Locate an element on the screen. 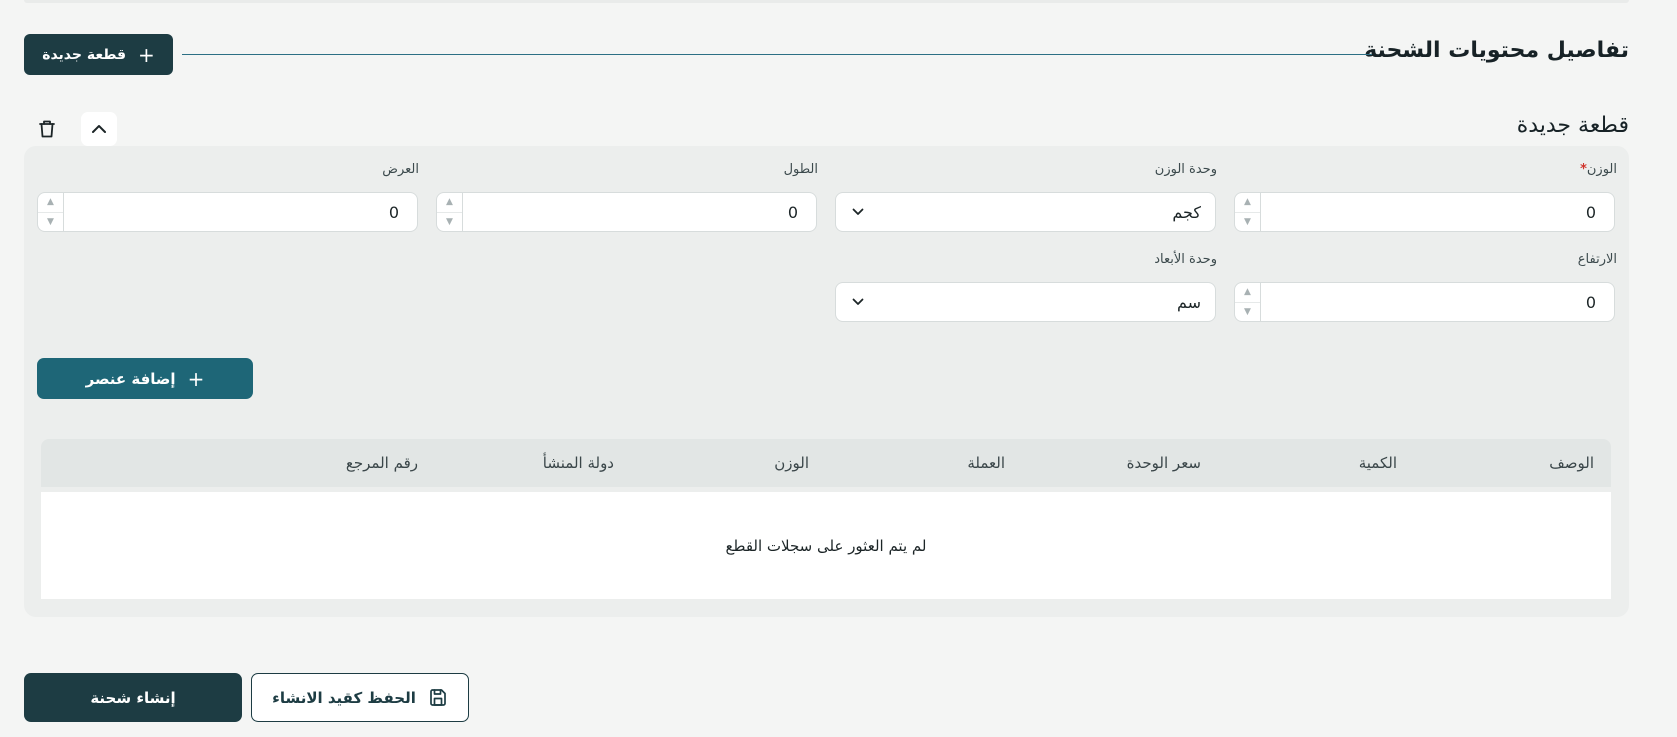 This screenshot has height=737, width=1677. add-item-button: + إضافة عنصر is located at coordinates (145, 378).